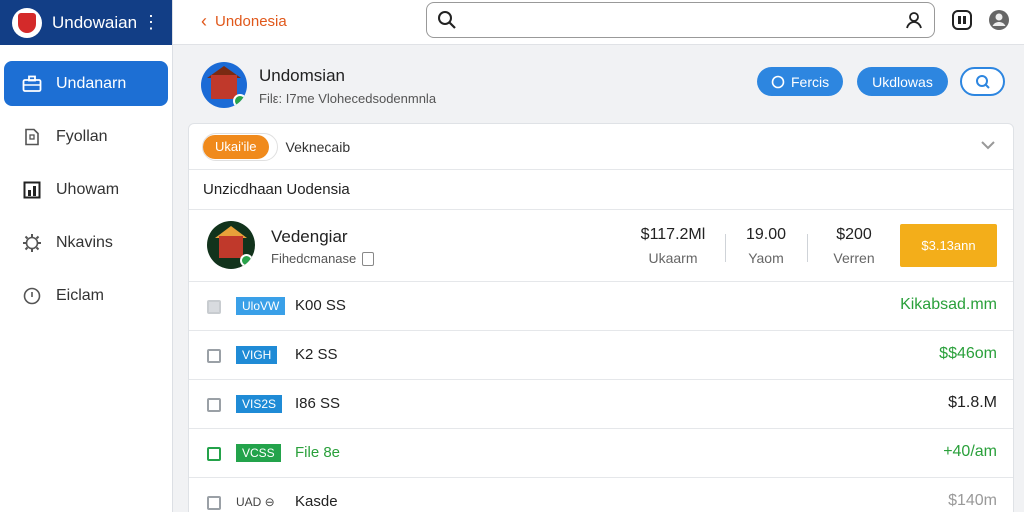  What do you see at coordinates (316, 354) in the screenshot?
I see `row-name: K2 SS` at bounding box center [316, 354].